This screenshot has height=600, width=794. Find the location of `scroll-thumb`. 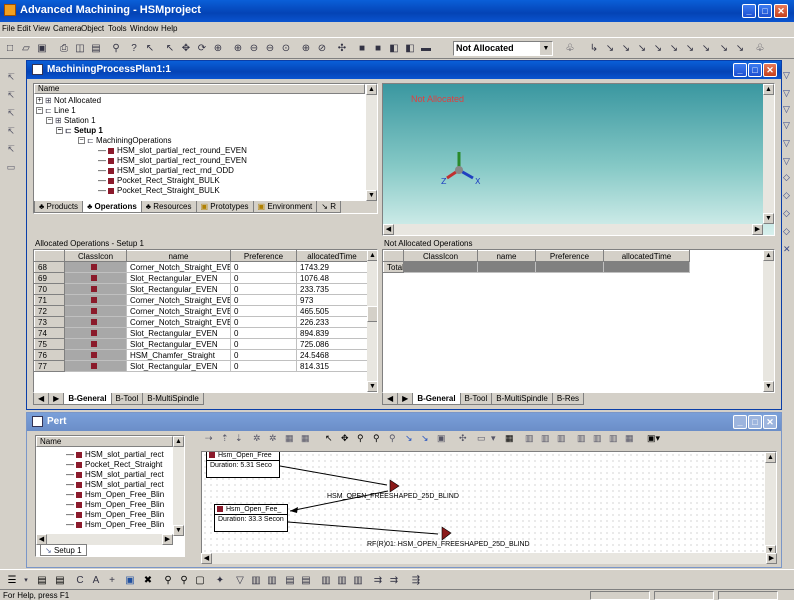

scroll-thumb is located at coordinates (372, 314).